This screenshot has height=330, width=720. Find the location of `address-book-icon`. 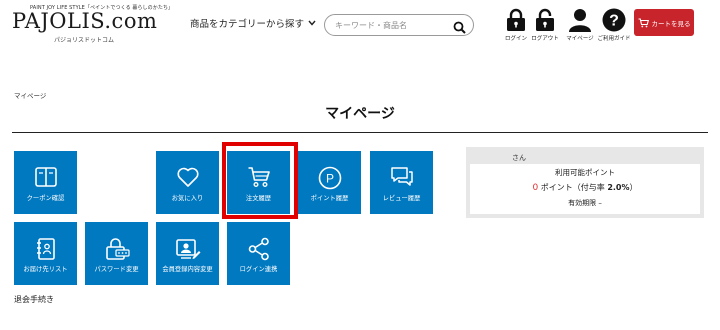

address-book-icon is located at coordinates (45, 249).